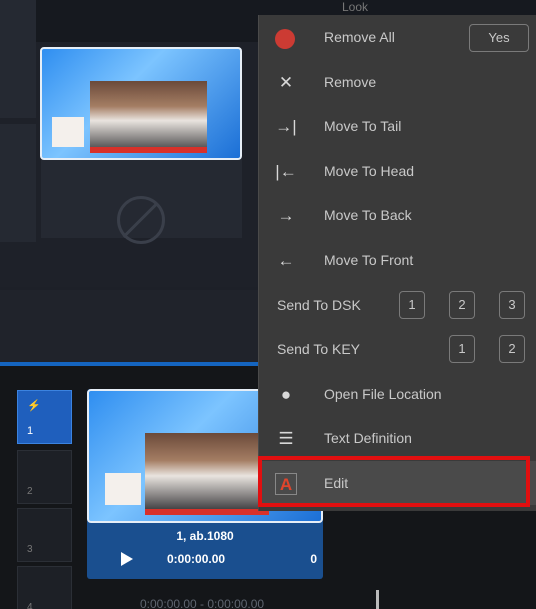 Image resolution: width=536 pixels, height=609 pixels. Describe the element at coordinates (462, 305) in the screenshot. I see `dsk-button-2: 2` at that location.